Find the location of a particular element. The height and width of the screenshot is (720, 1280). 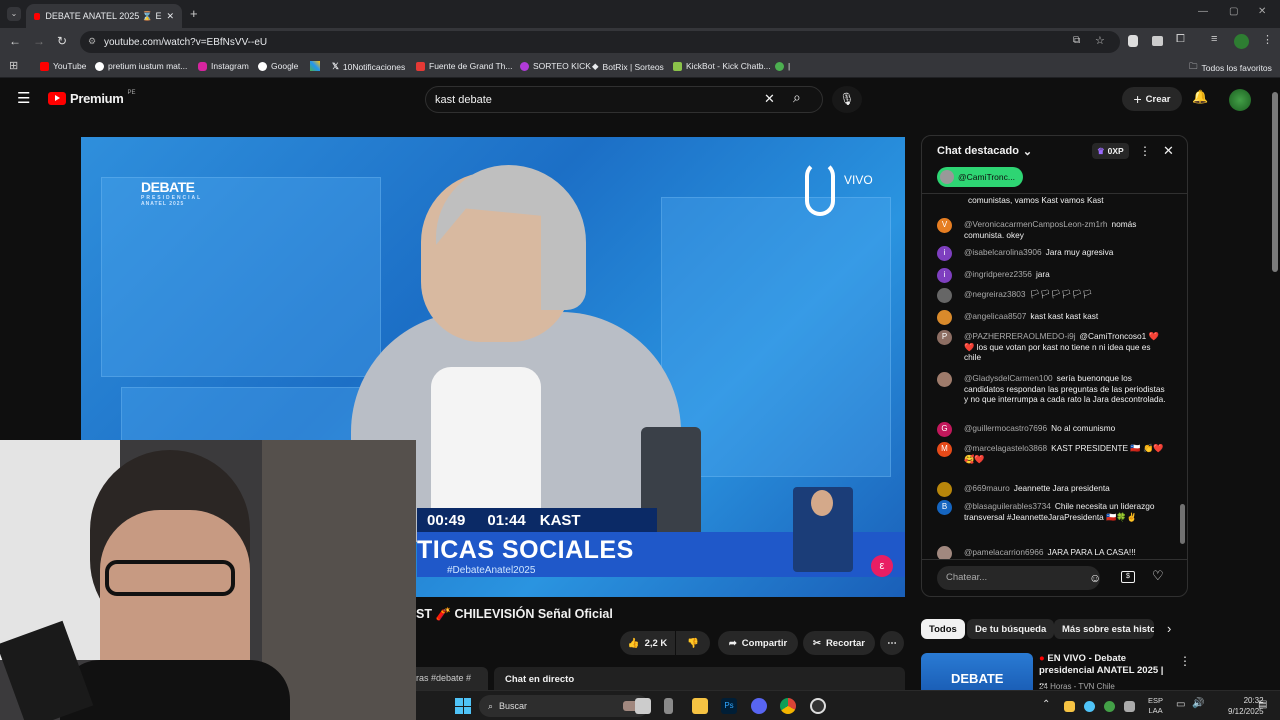

like-button: 👍 2,2 K is located at coordinates (647, 643).